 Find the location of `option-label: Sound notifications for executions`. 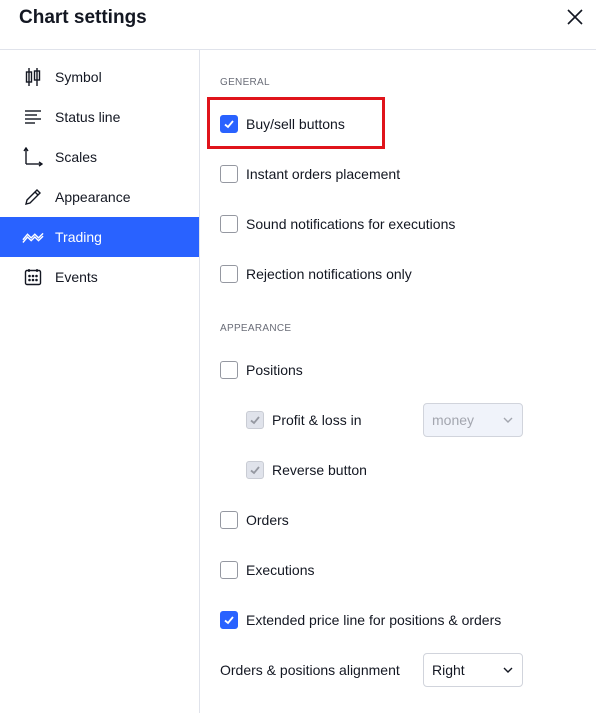

option-label: Sound notifications for executions is located at coordinates (351, 224).